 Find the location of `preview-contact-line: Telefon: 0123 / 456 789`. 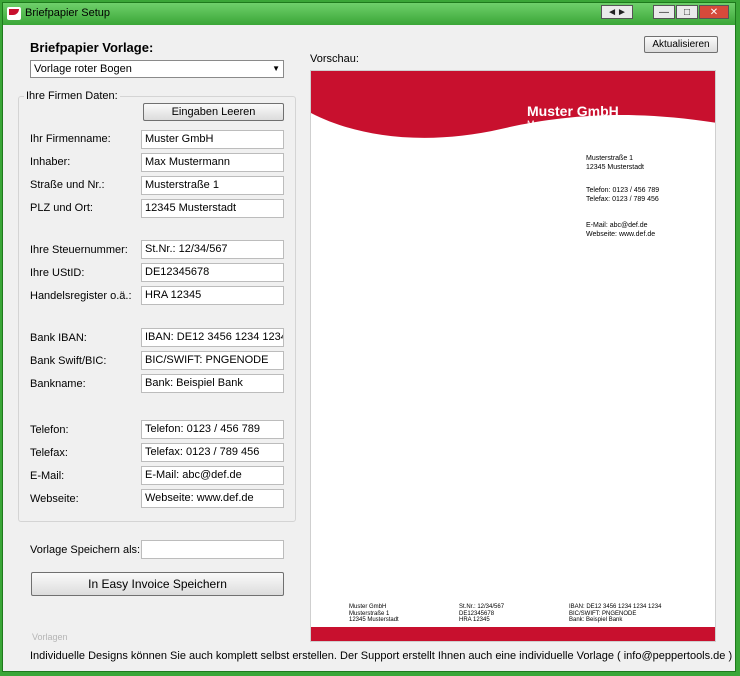

preview-contact-line: Telefon: 0123 / 456 789 is located at coordinates (623, 190).